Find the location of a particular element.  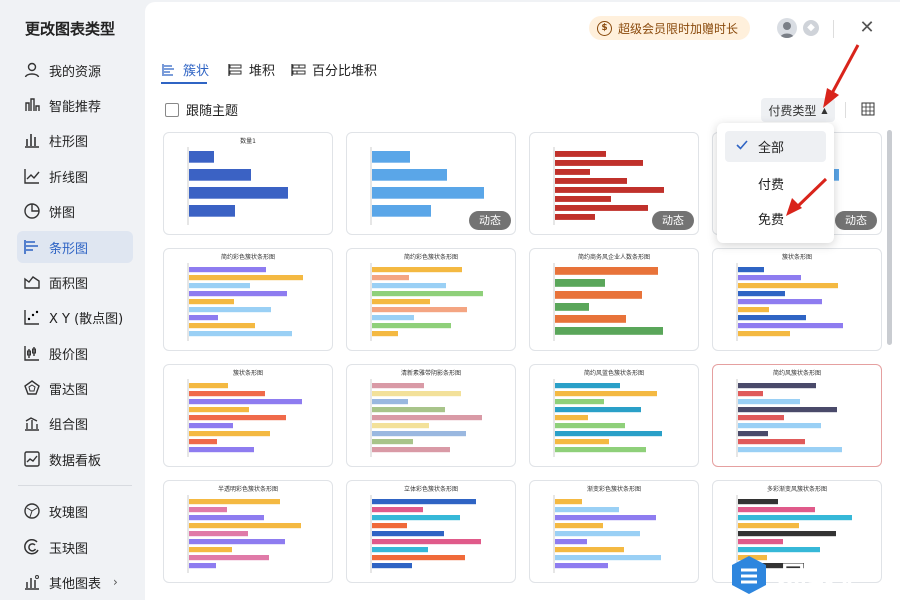

chart-template-card: 清新素雅带阴影条形图 is located at coordinates (431, 415).